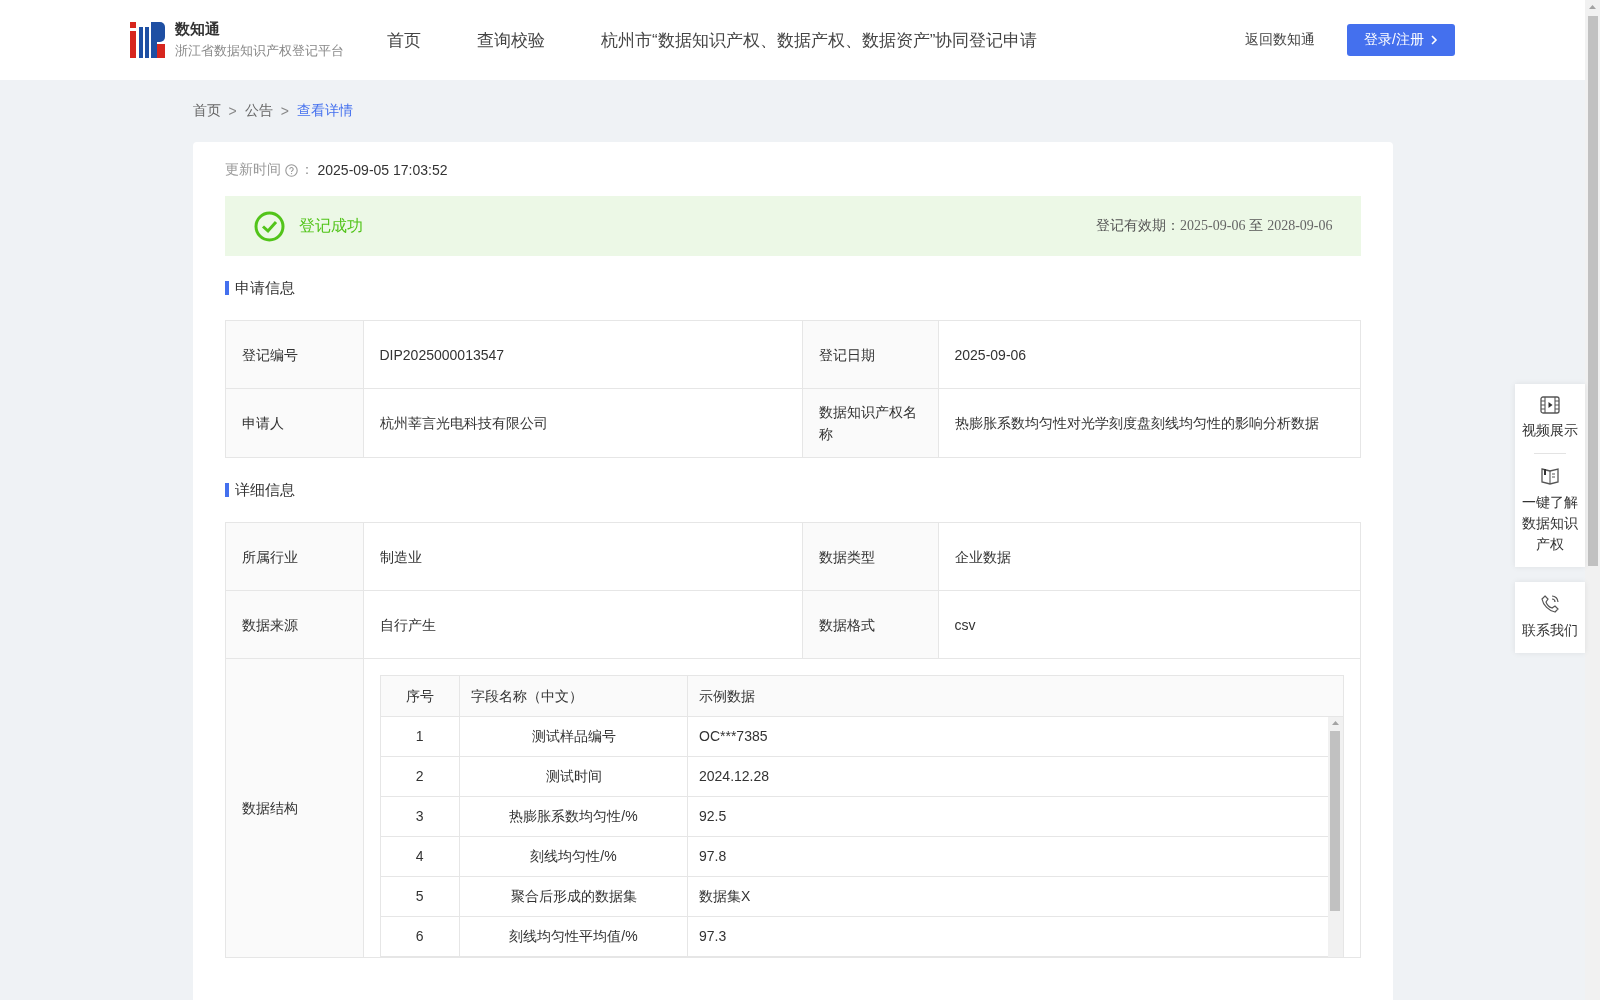  What do you see at coordinates (1592, 500) in the screenshot?
I see `page-scrollbar` at bounding box center [1592, 500].